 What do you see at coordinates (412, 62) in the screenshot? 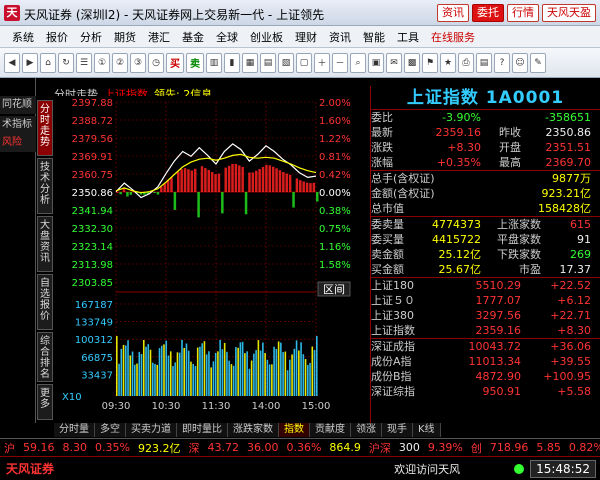
I see `news-icon: ▩` at bounding box center [412, 62].